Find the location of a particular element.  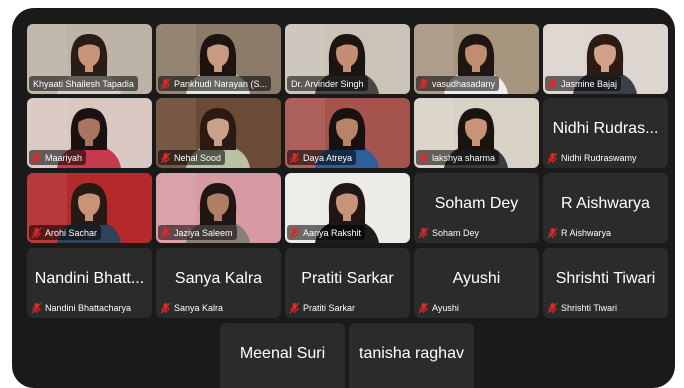

participant-name: Jaziya Saleem is located at coordinates (203, 232).